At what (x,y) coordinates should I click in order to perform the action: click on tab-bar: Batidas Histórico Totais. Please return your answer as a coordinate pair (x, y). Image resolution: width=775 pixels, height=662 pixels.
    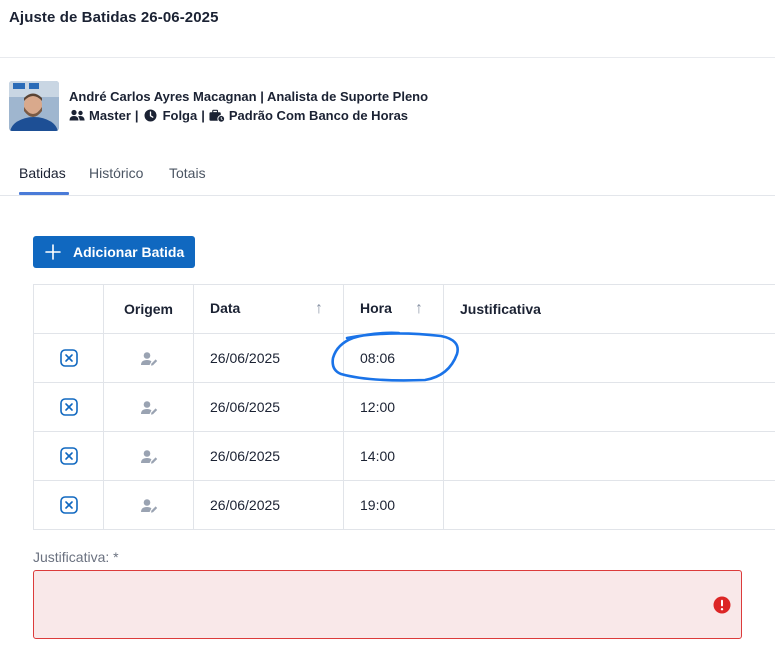
    Looking at the image, I should click on (387, 177).